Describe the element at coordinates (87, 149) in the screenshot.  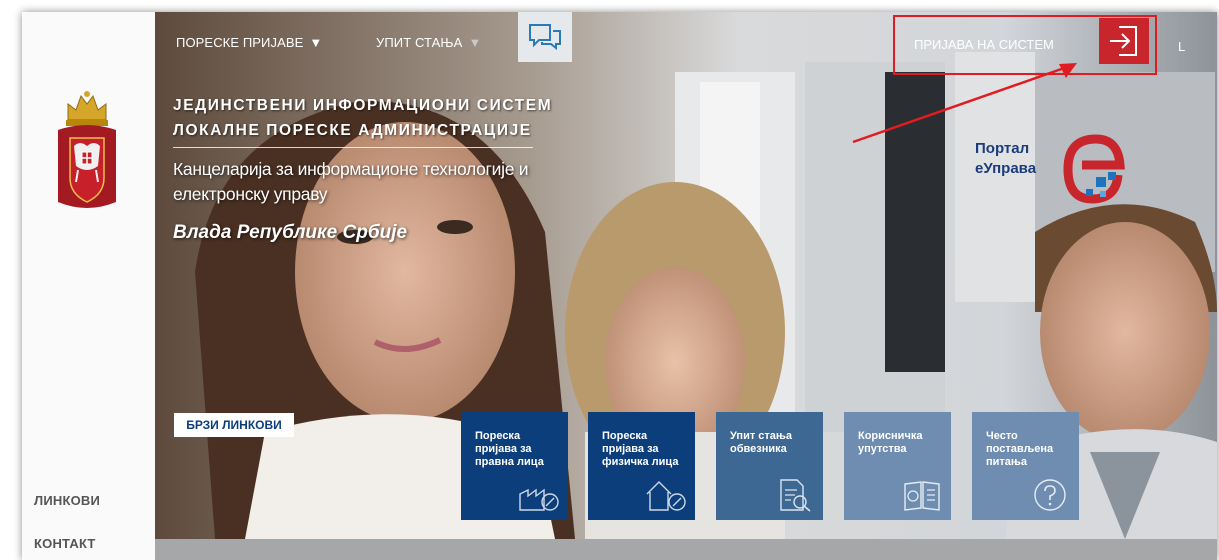
I see `serbia-coat-of-arms-icon` at that location.